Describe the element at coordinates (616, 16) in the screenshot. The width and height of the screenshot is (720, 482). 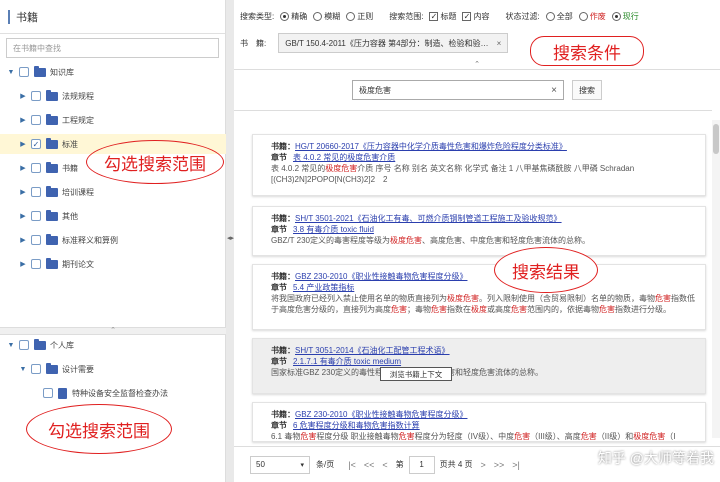
I see `radio-current` at that location.